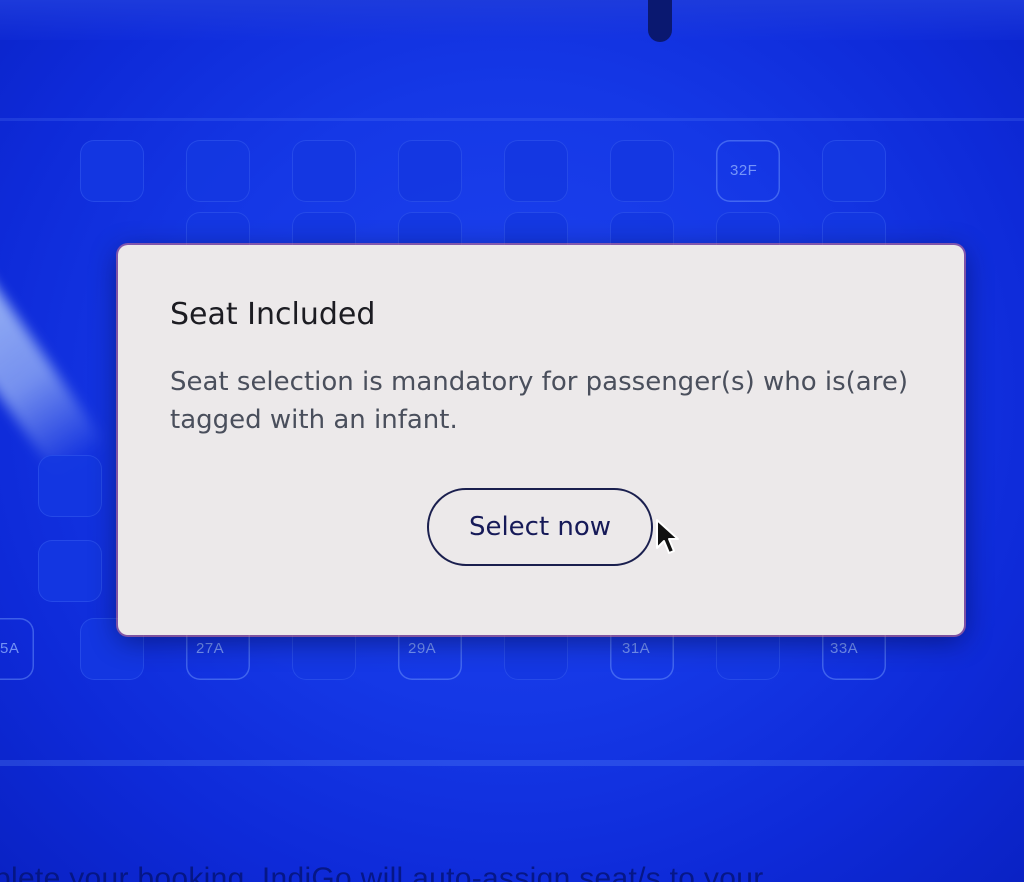 This screenshot has width=1024, height=882. Describe the element at coordinates (540, 527) in the screenshot. I see `select-now-button: Select now` at that location.